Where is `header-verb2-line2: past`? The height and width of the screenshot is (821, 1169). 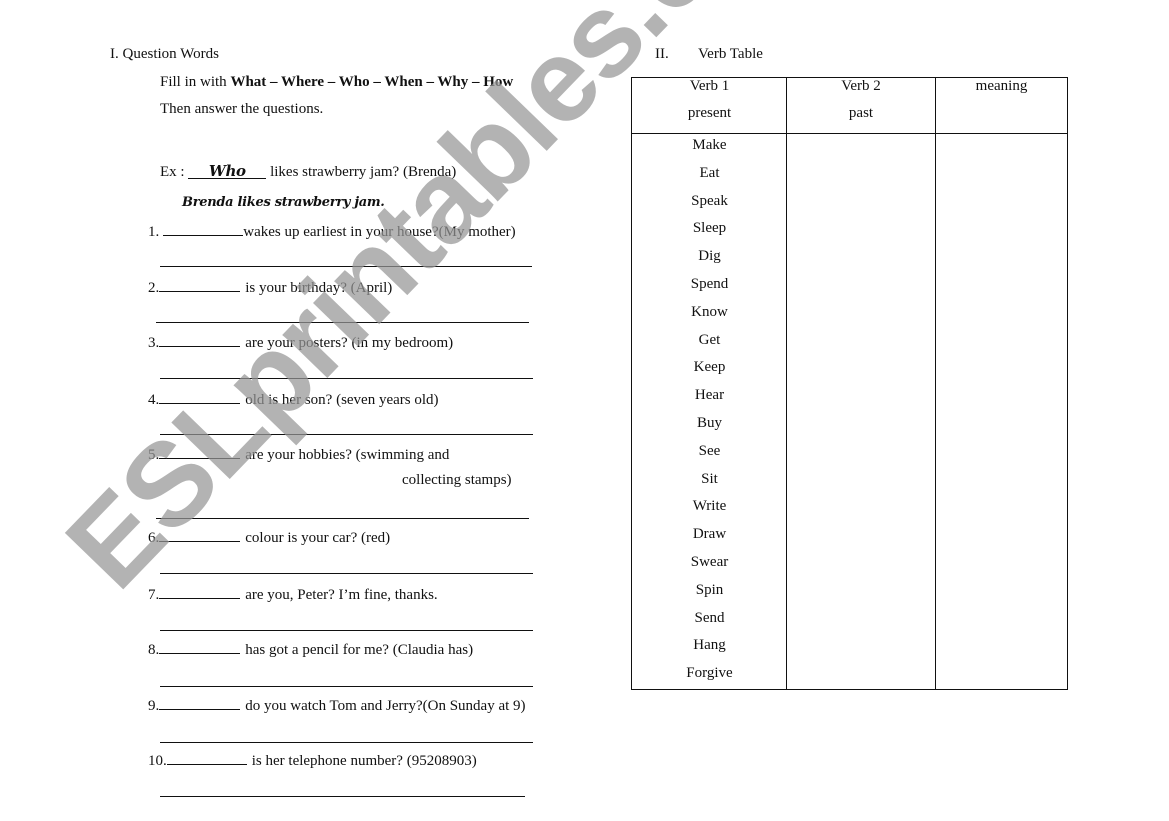
header-verb2-line2: past is located at coordinates (861, 113).